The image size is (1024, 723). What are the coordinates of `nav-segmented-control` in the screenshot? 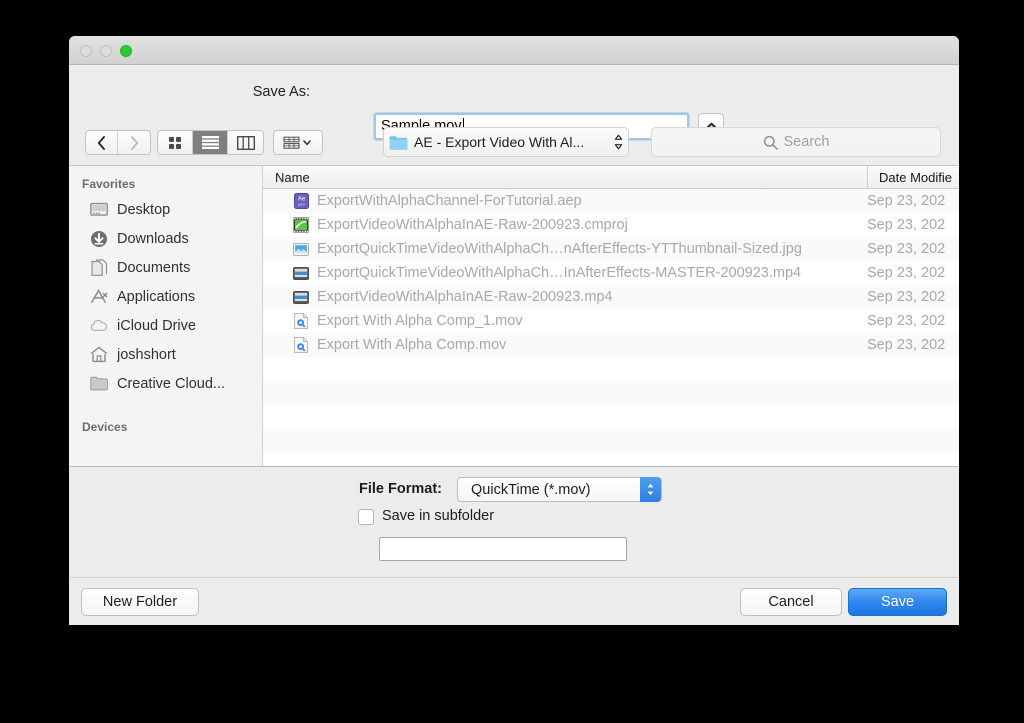 It's located at (118, 142).